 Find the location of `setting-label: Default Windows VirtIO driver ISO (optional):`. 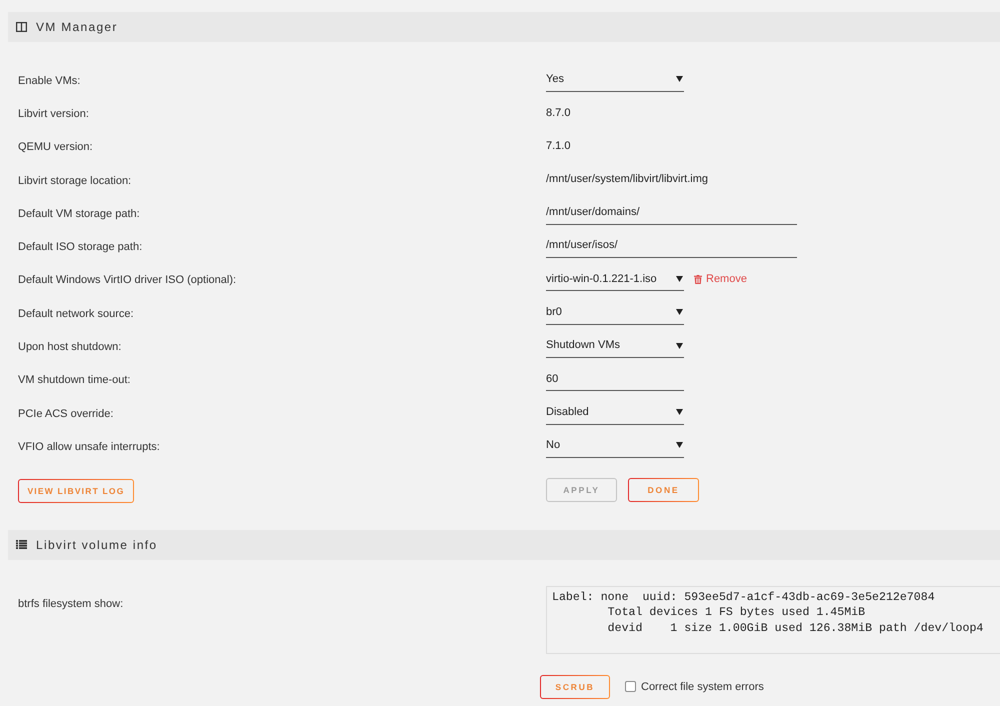

setting-label: Default Windows VirtIO driver ISO (optional): is located at coordinates (127, 280).